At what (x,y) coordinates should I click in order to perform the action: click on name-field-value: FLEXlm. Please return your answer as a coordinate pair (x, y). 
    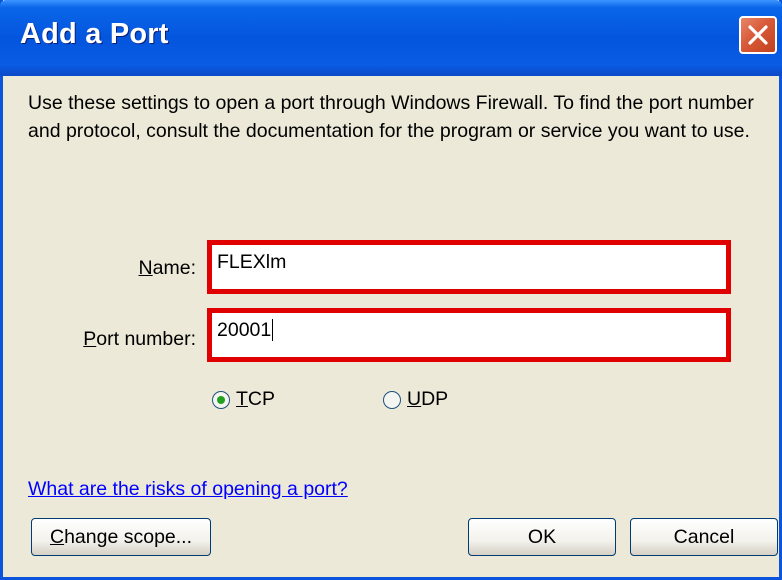
    Looking at the image, I should click on (252, 262).